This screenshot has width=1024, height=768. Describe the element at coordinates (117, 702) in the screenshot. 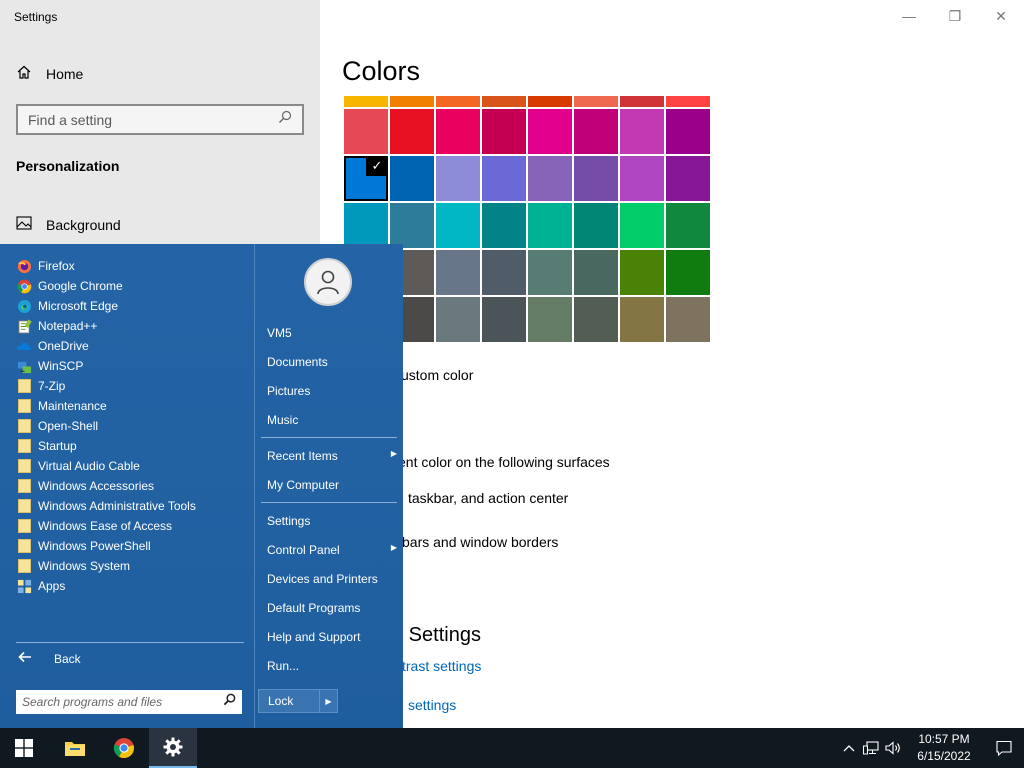

I see `start-search-input` at that location.